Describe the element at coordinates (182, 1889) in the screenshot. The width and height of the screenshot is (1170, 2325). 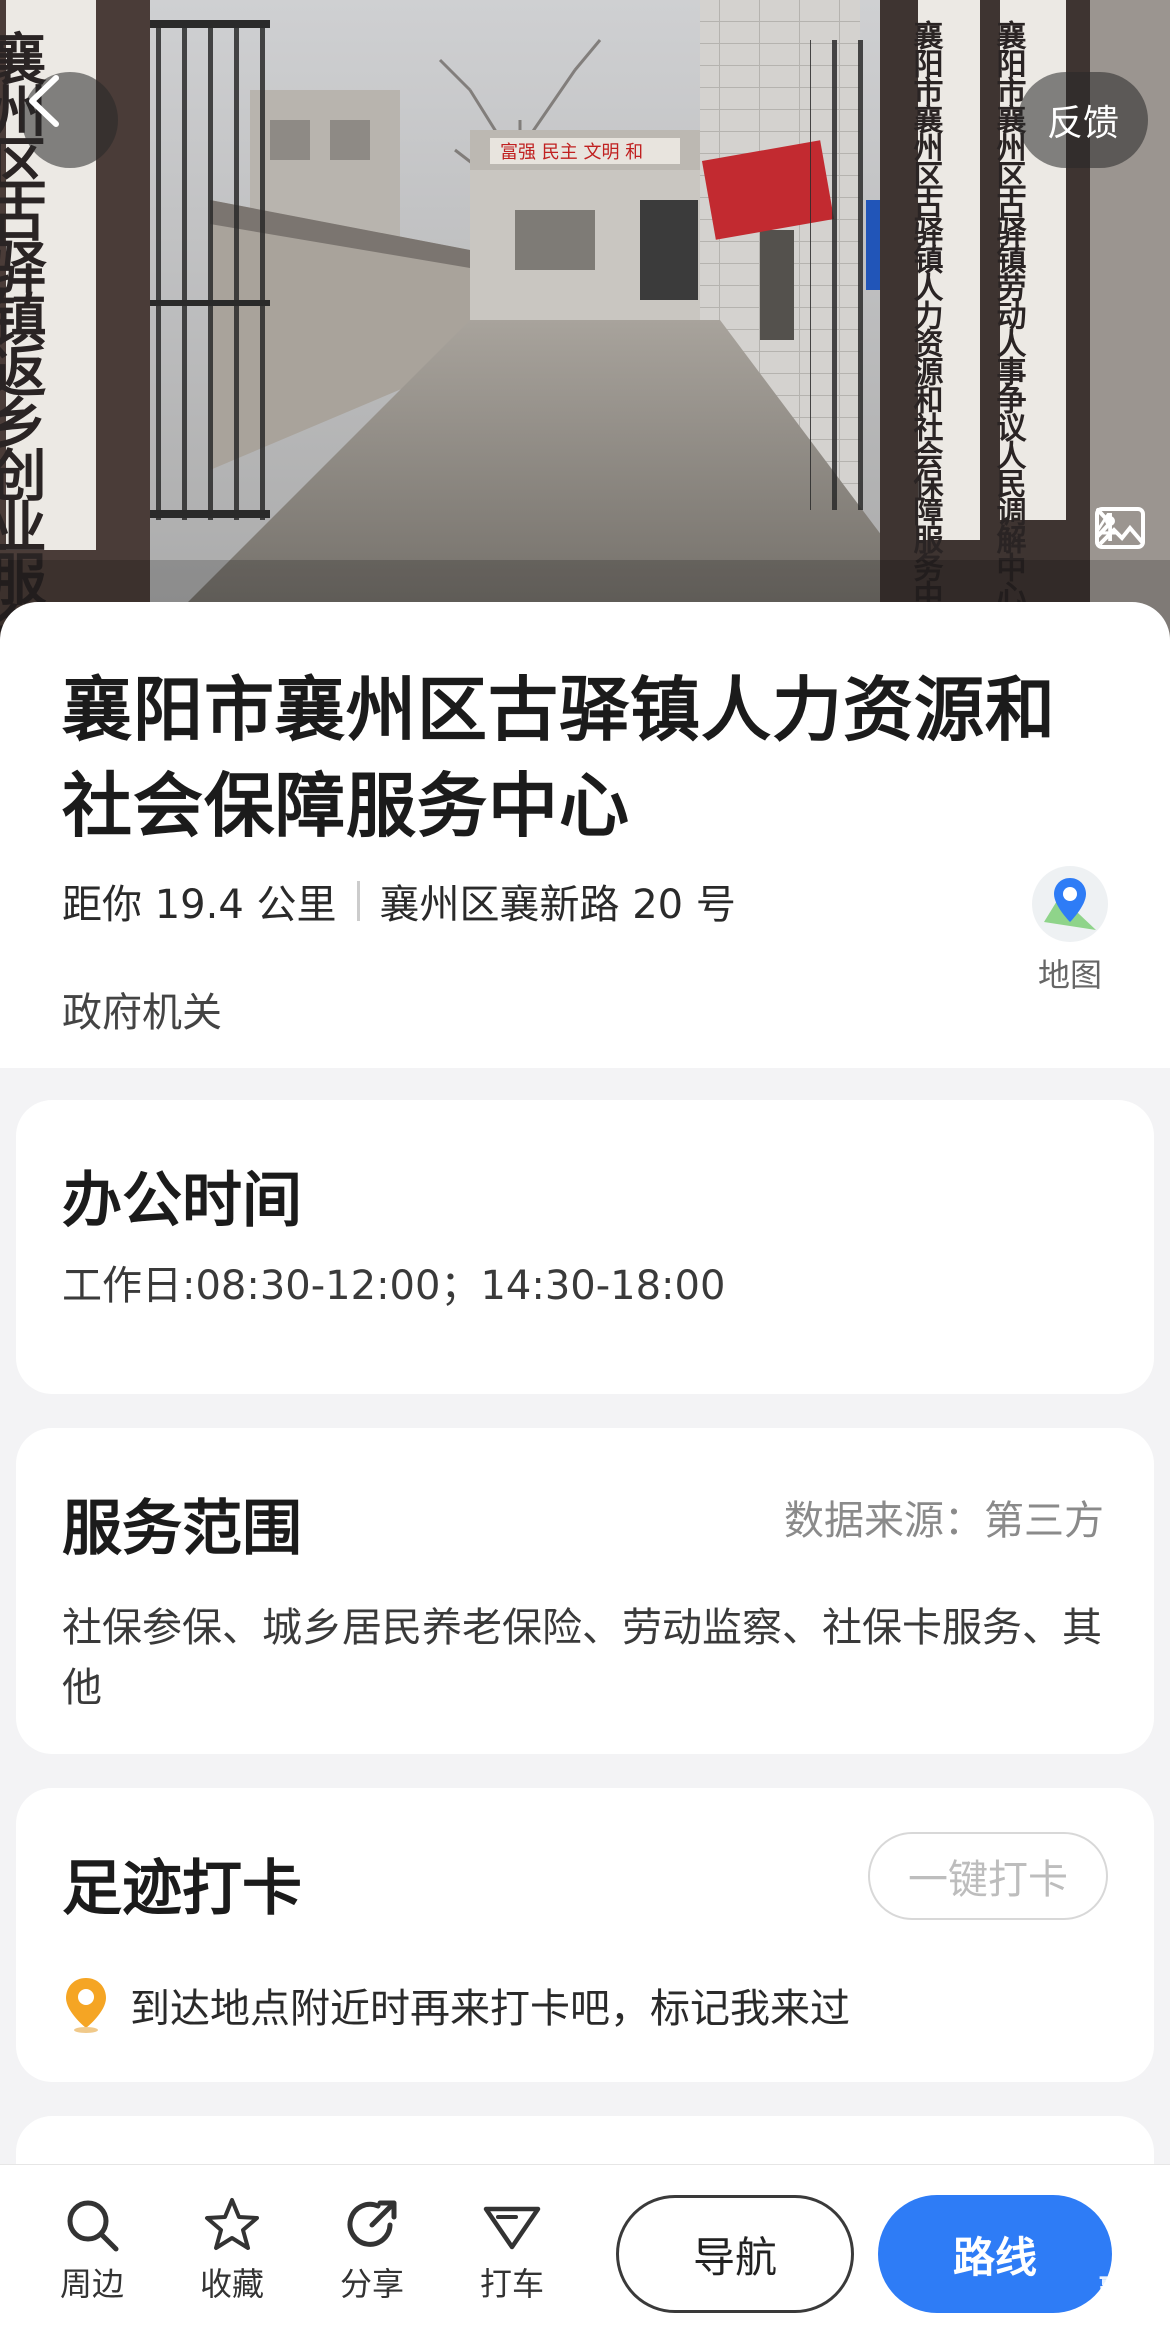
I see `checkin-title: 足迹打卡` at that location.